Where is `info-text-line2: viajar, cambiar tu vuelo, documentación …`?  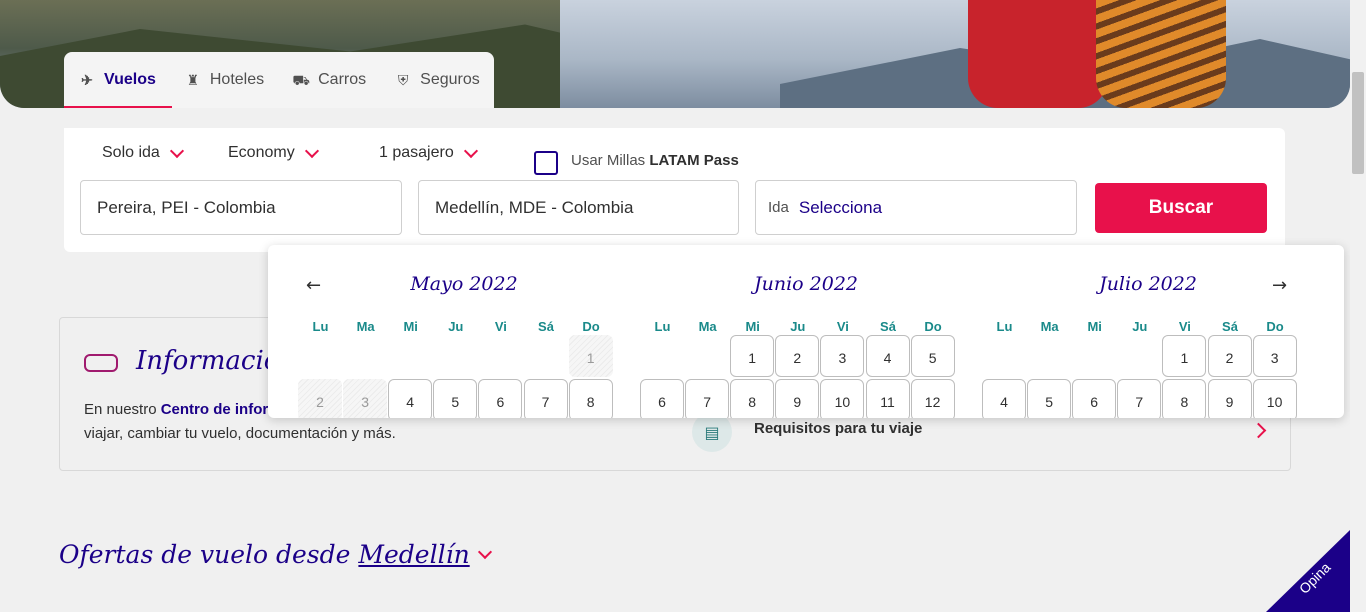
info-text-line2: viajar, cambiar tu vuelo, documentación … is located at coordinates (240, 433).